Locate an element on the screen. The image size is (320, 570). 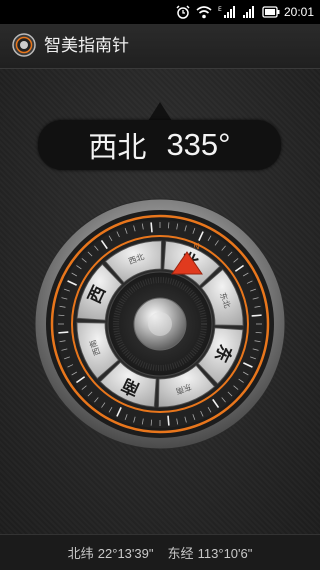
status-icons: E is located at coordinates (228, 12).